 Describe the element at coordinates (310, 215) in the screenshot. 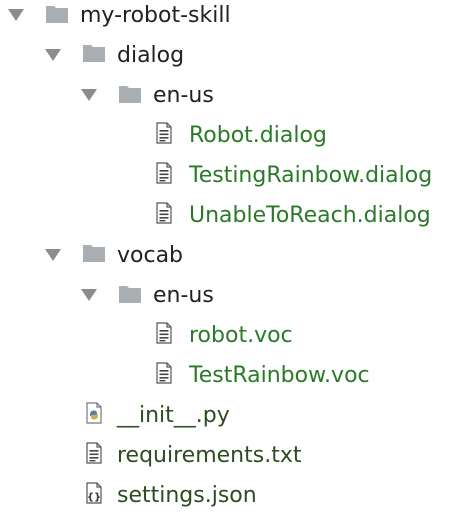

I see `tree-file-label: UnableToReach.dialog` at that location.